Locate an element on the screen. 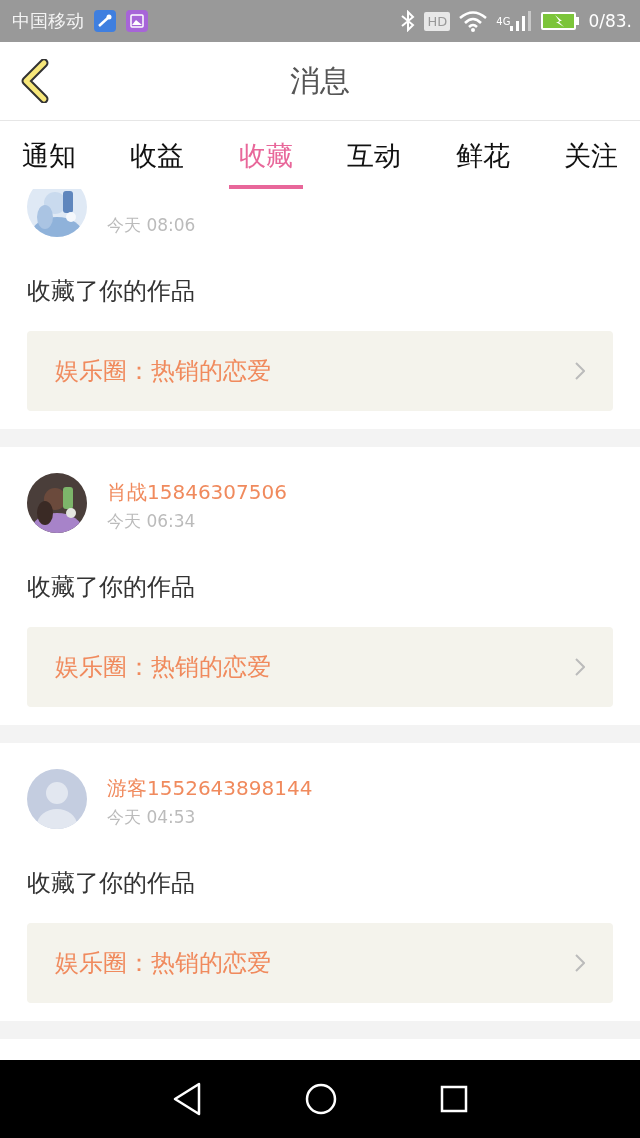 This screenshot has width=640, height=1138. tab: 鲜花 is located at coordinates (482, 155).